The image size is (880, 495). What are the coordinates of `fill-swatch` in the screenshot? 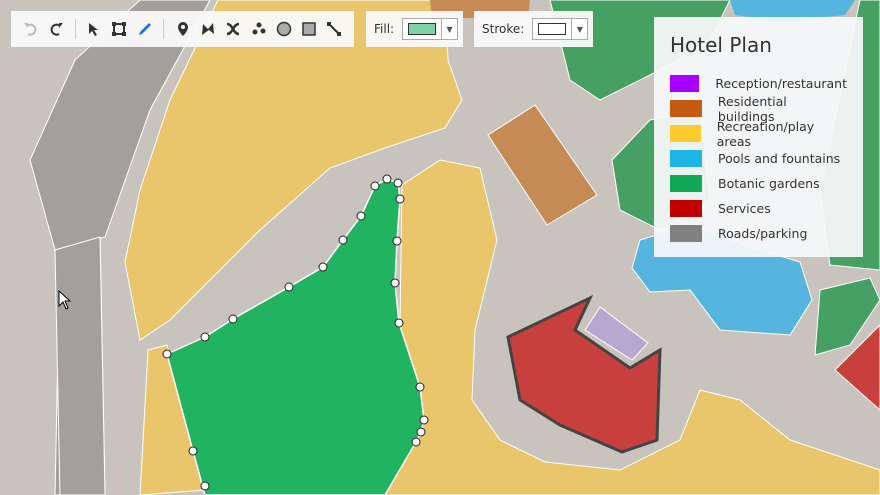 It's located at (422, 29).